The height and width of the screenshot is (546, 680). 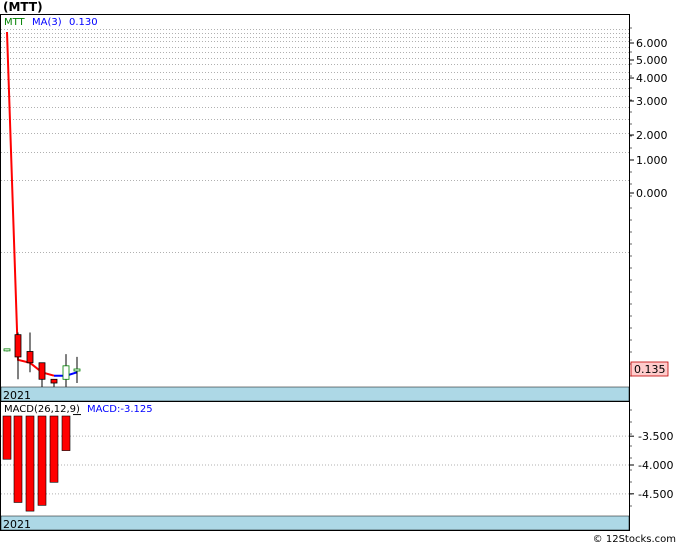 I want to click on macd-tick-label: -4.000, so click(x=655, y=465).